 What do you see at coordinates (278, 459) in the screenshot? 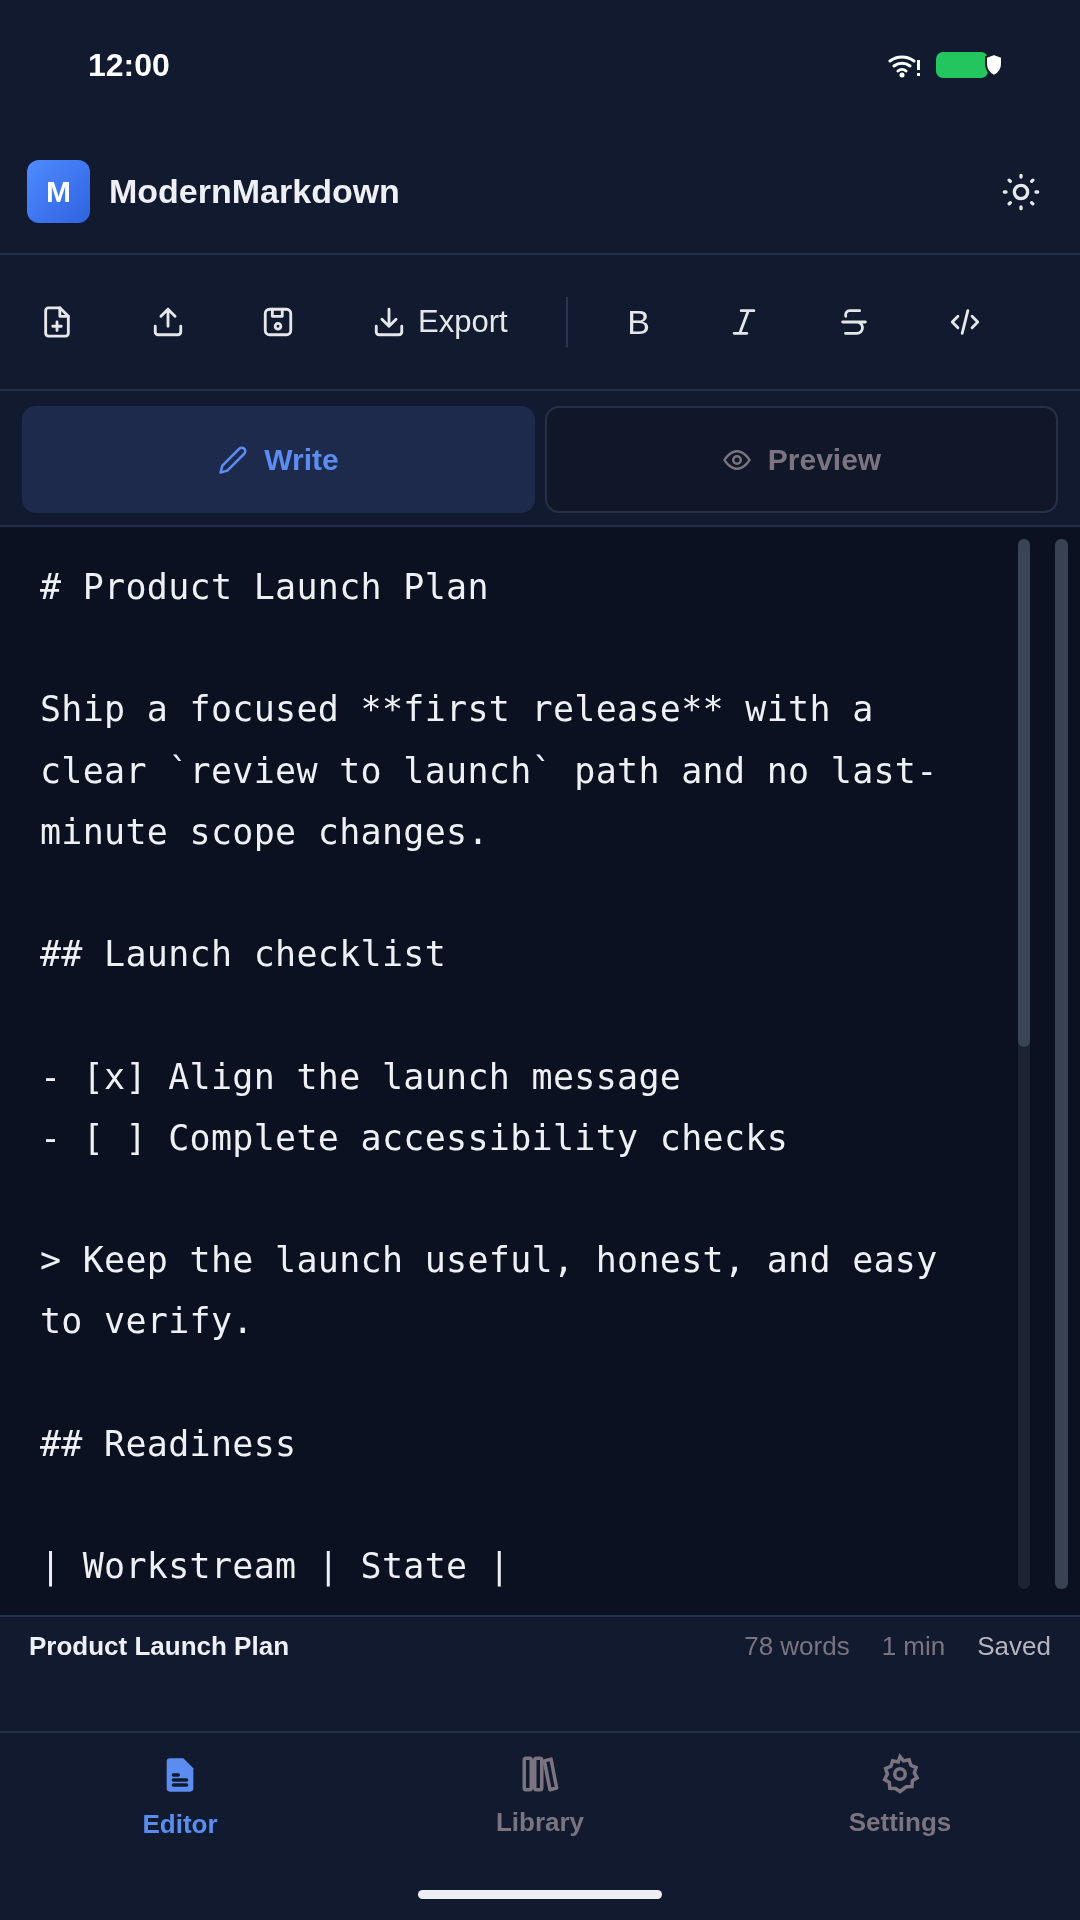
I see `mode-tab: Write` at bounding box center [278, 459].